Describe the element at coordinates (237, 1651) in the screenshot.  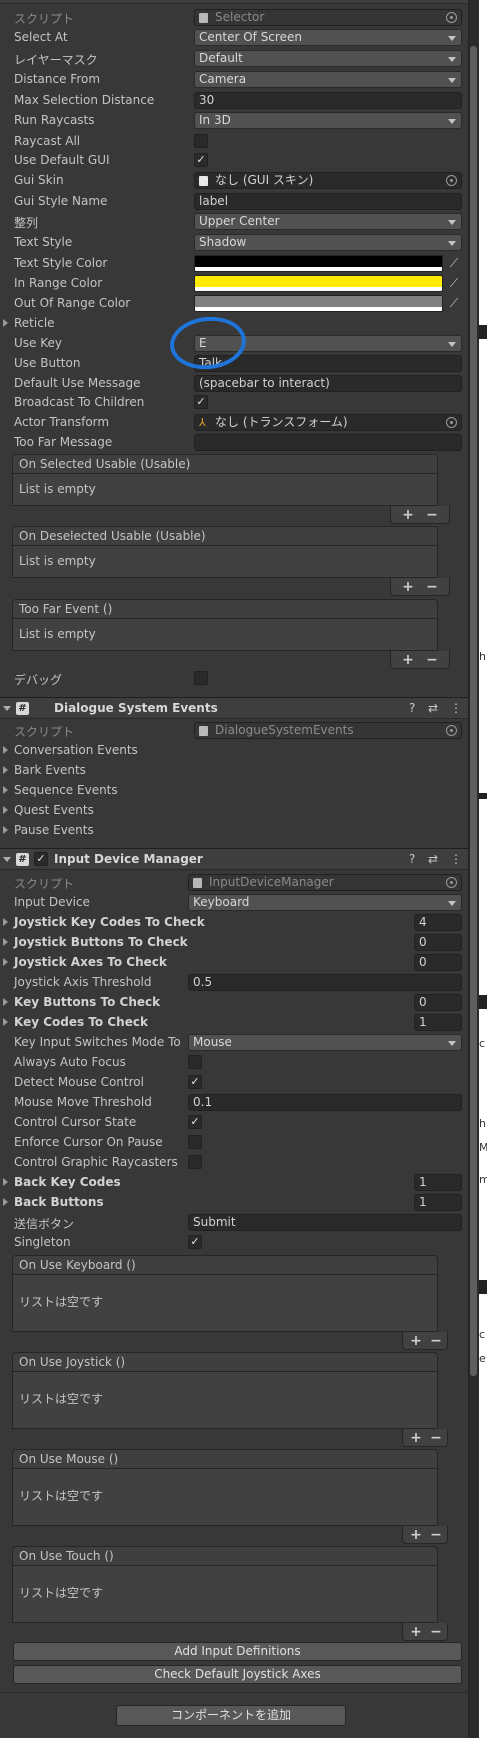
I see `add-input-definitions-button: Add Input Definitions` at that location.